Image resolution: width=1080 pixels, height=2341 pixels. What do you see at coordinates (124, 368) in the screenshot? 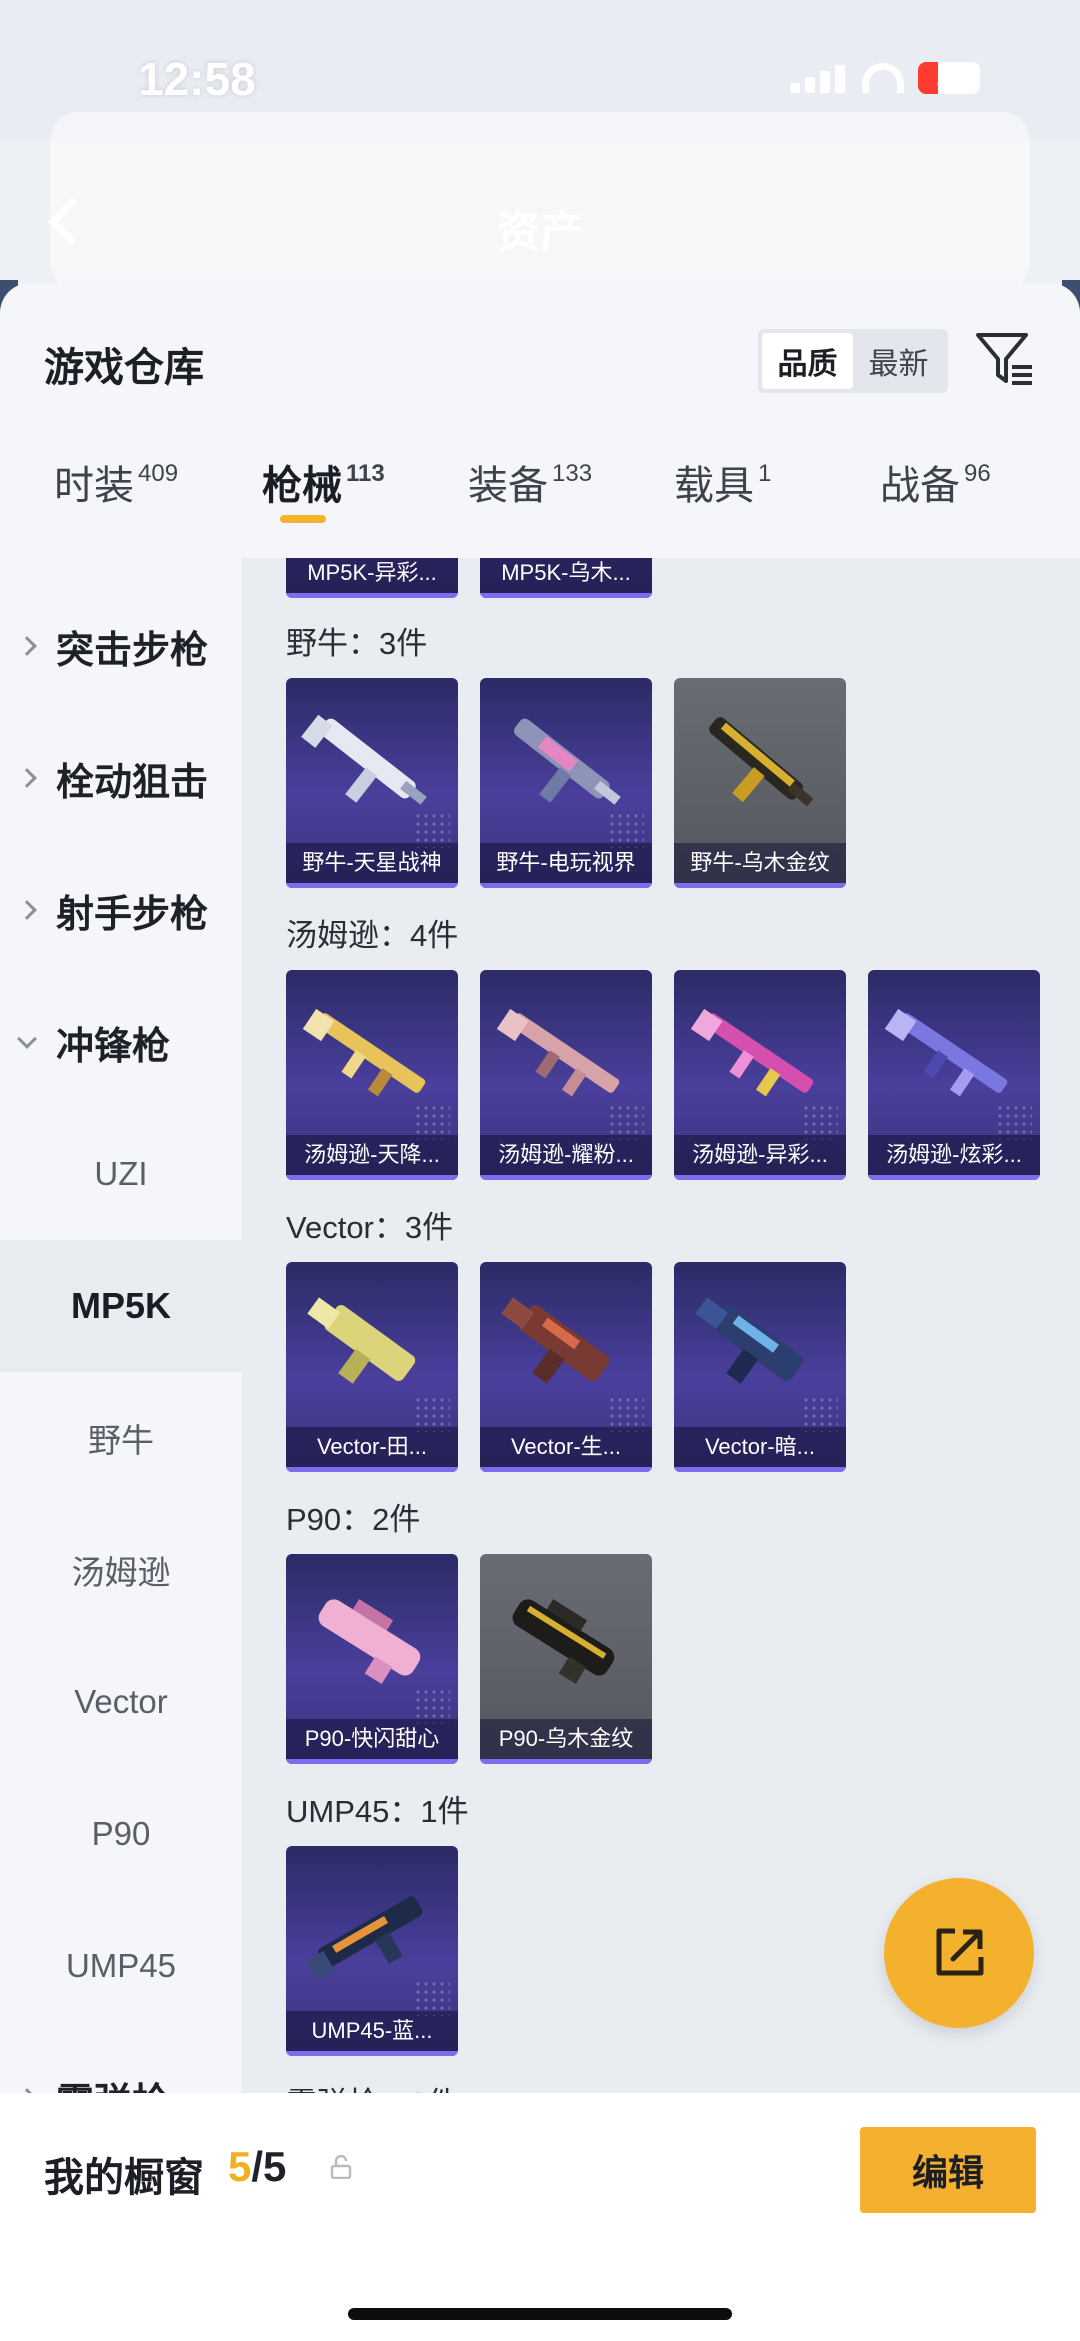
I see `sheet-title: 游戏仓库` at bounding box center [124, 368].